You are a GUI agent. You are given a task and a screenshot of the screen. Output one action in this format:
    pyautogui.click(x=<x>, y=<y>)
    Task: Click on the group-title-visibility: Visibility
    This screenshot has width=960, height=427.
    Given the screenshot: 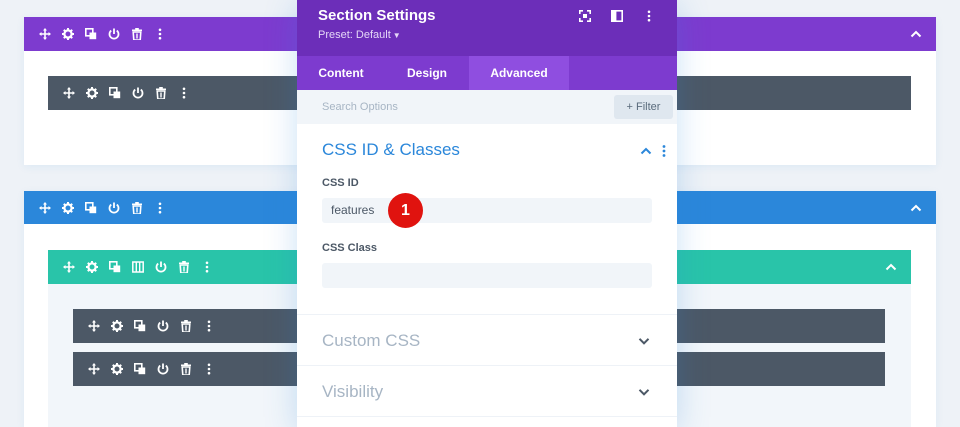 What is the action you would take?
    pyautogui.click(x=352, y=392)
    